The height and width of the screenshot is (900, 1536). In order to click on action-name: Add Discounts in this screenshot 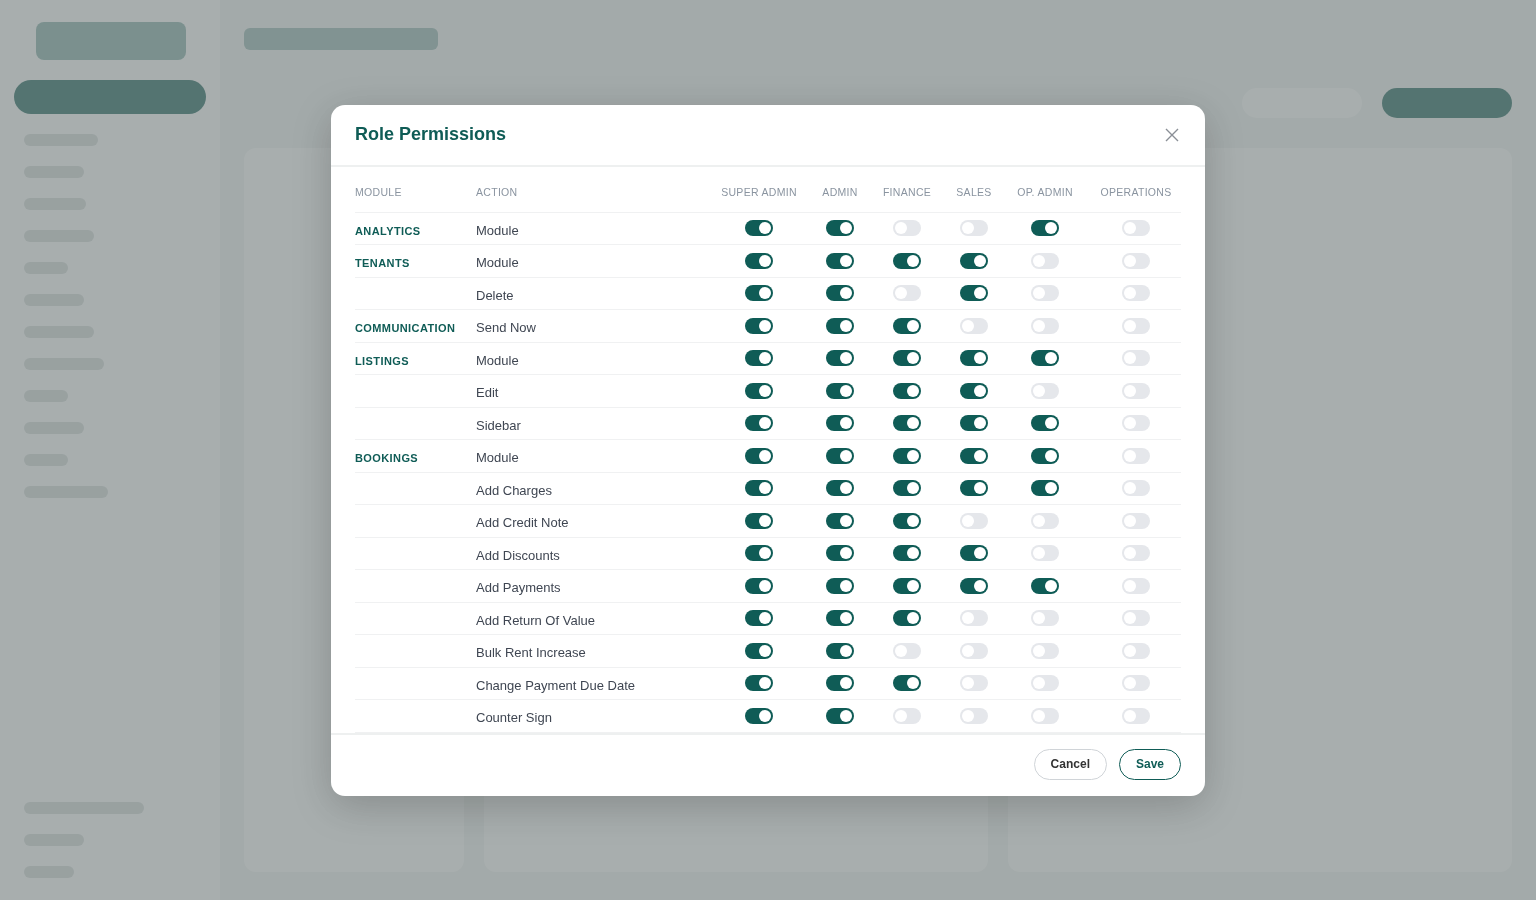, I will do `click(518, 555)`.